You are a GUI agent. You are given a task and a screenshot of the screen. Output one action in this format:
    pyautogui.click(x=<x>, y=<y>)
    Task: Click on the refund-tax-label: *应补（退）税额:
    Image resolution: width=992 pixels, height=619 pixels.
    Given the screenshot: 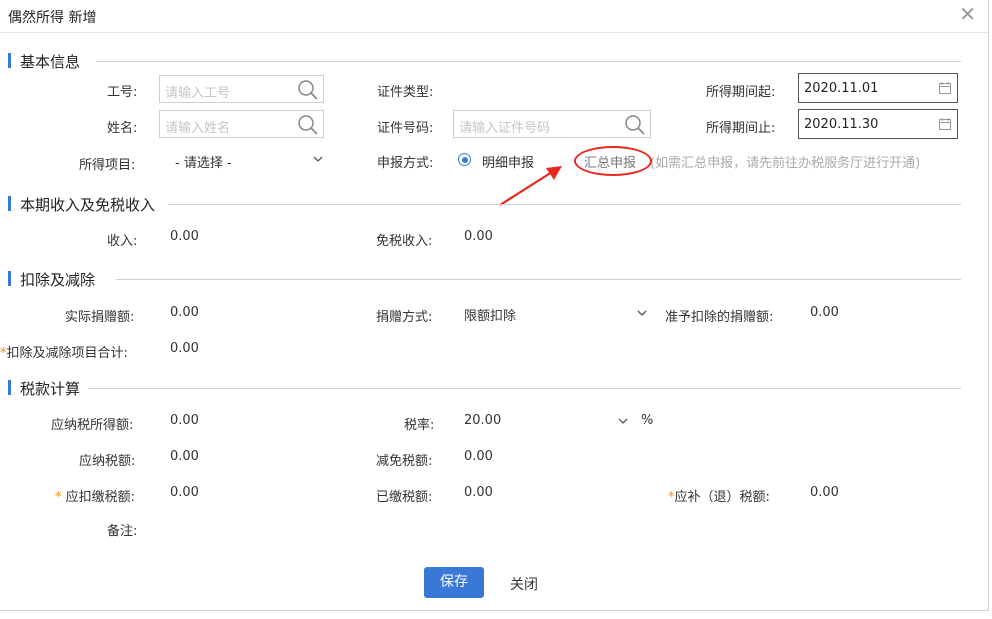 What is the action you would take?
    pyautogui.click(x=719, y=495)
    